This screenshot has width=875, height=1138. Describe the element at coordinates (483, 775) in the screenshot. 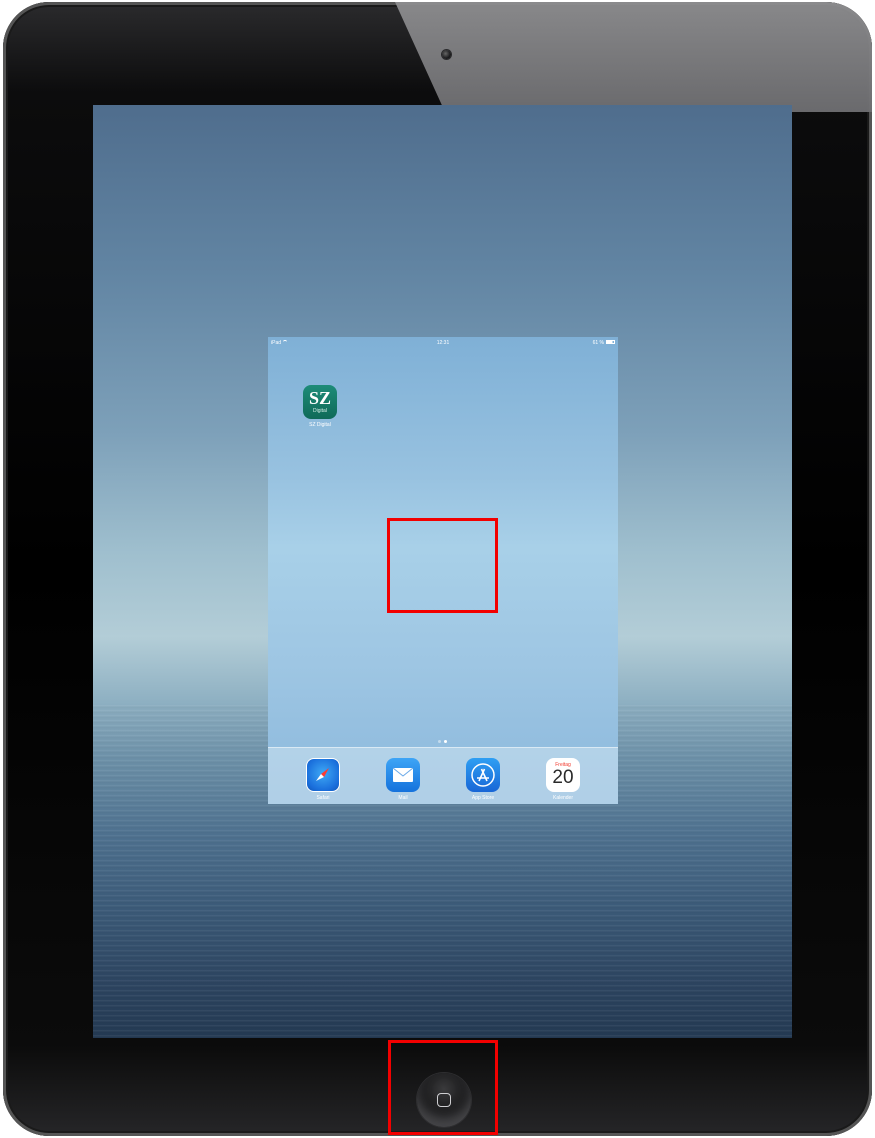

I see `app-store-icon` at that location.